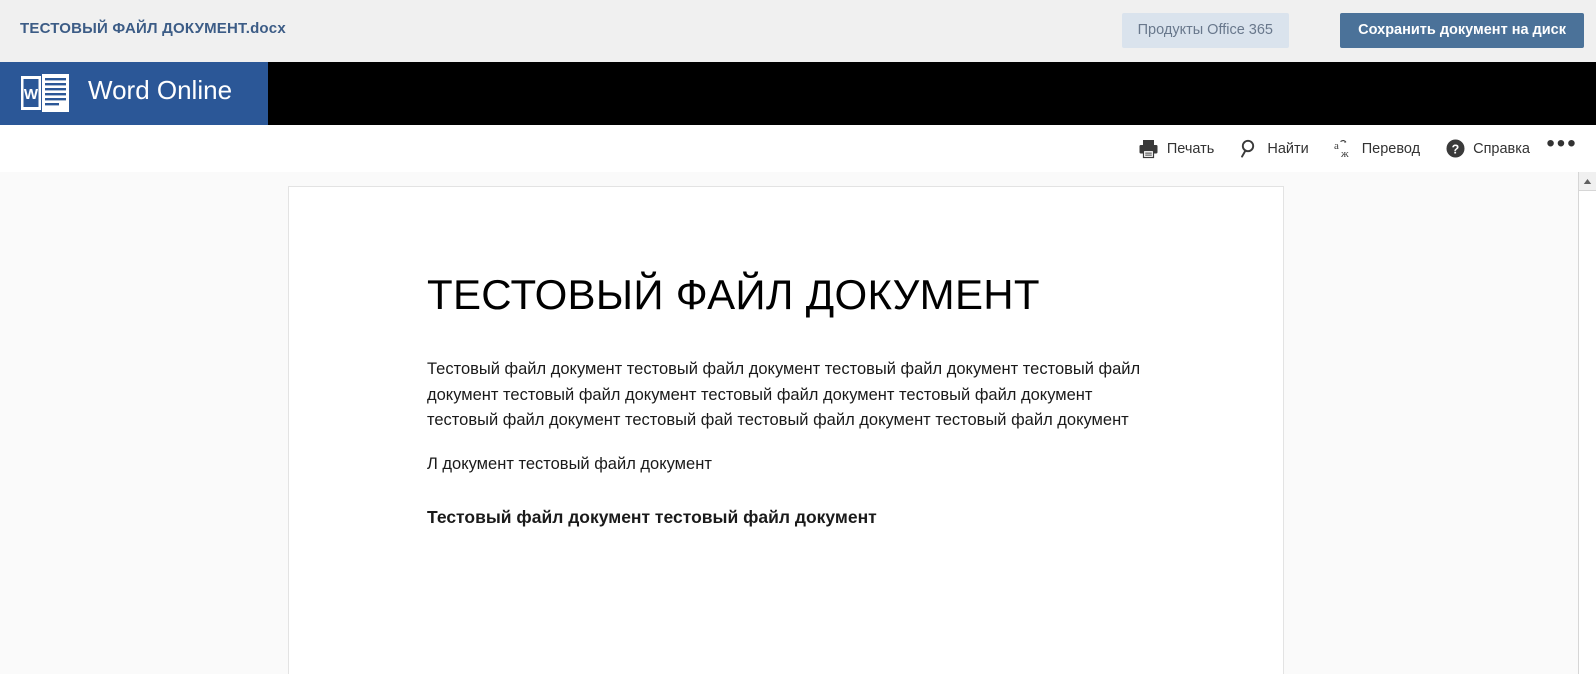  Describe the element at coordinates (1501, 148) in the screenshot. I see `toolbar-item-help-label: Справка` at that location.